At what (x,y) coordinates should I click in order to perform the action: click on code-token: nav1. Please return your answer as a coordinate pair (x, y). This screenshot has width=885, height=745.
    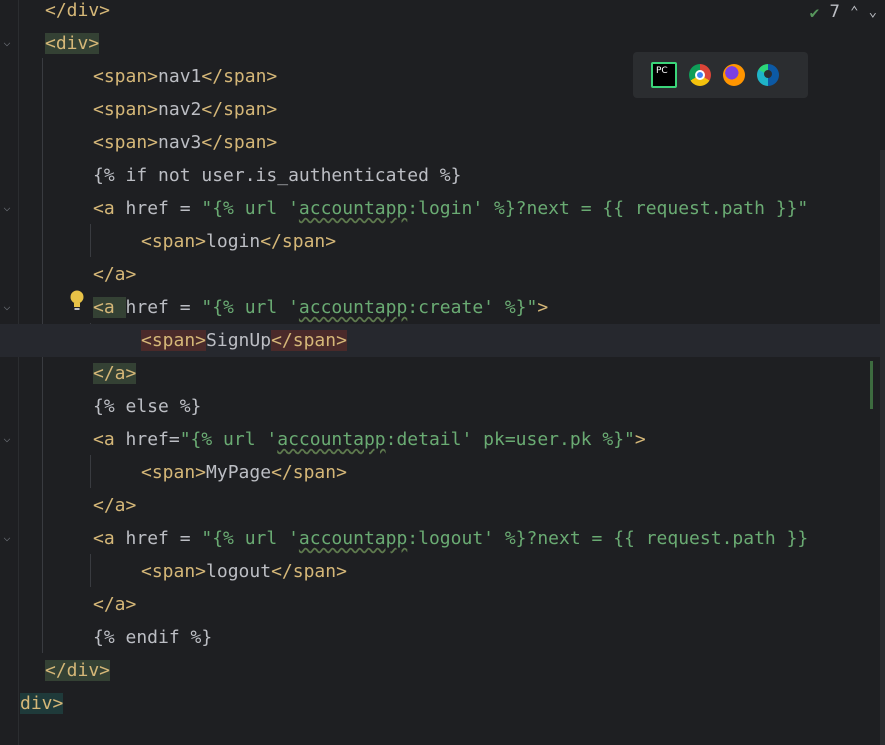
    Looking at the image, I should click on (180, 76).